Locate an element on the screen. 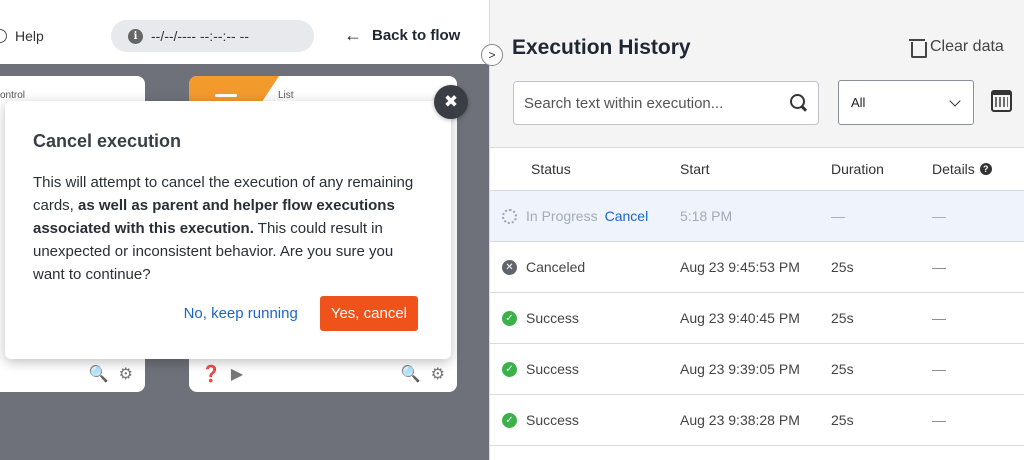  row-status: In Progress Cancel is located at coordinates (575, 216).